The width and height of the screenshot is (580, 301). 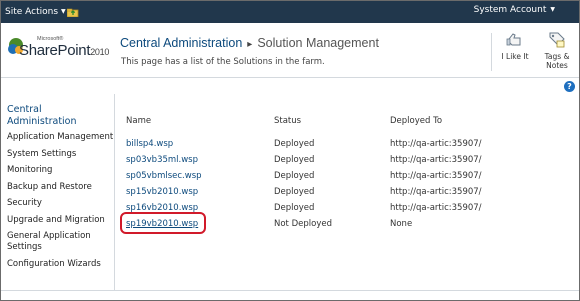 I want to click on help-strip: ?, so click(x=290, y=86).